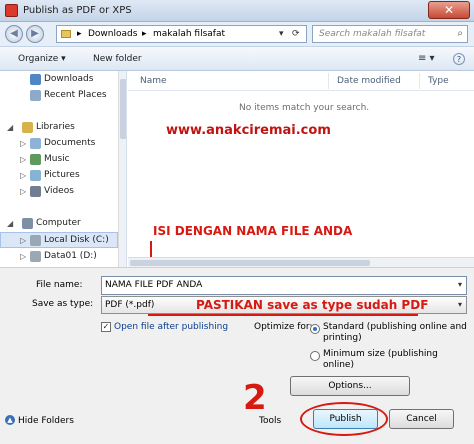 The width and height of the screenshot is (474, 444). I want to click on documents-icon, so click(35, 143).